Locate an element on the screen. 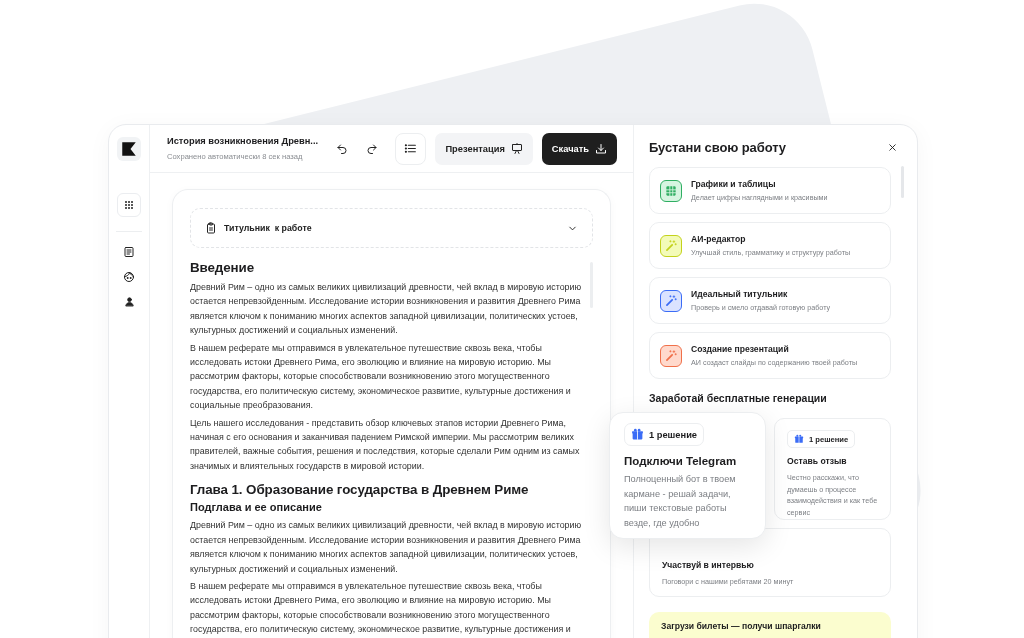  title-page-label: Титульник к работе is located at coordinates (268, 228).